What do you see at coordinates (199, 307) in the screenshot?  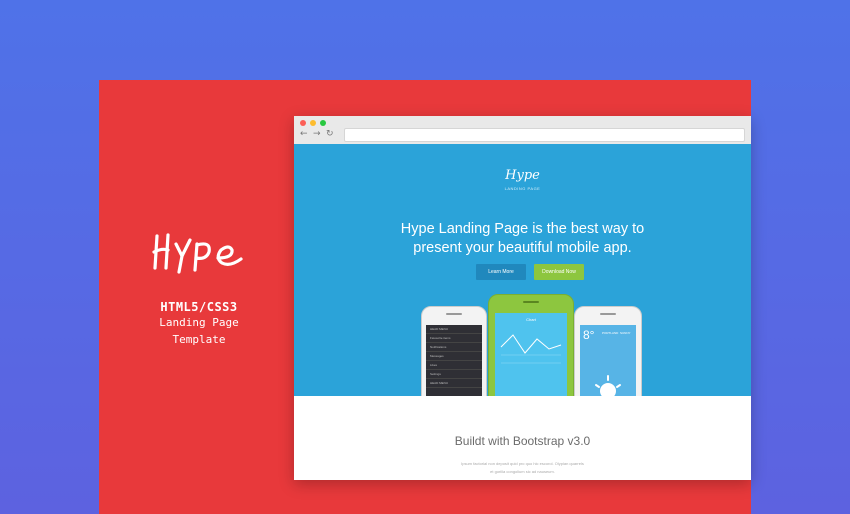 I see `brand-tech-label: HTML5/CSS3` at bounding box center [199, 307].